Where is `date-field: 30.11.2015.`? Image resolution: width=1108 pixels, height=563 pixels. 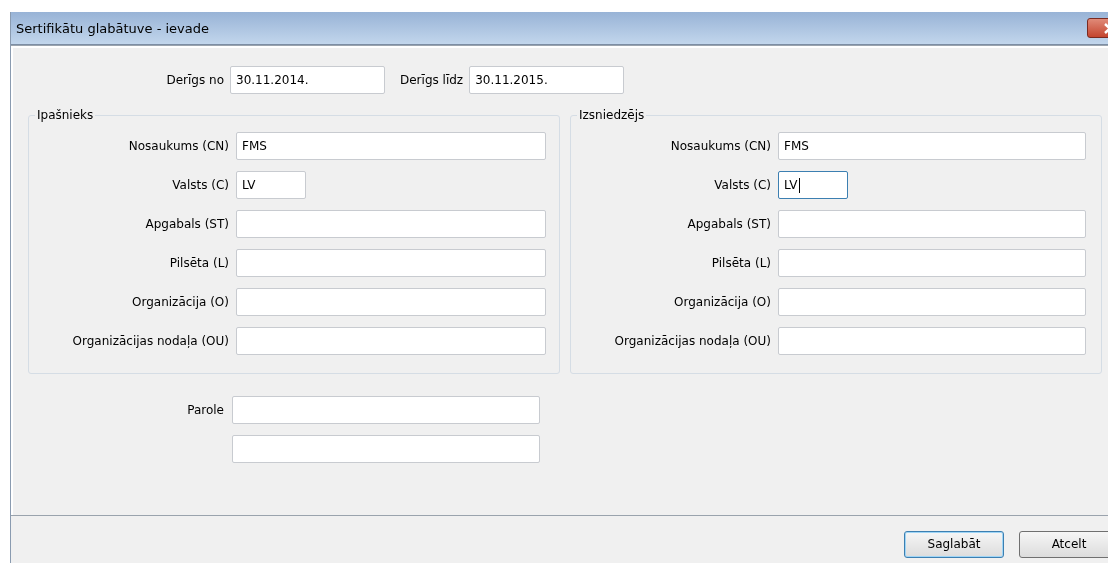
date-field: 30.11.2015. is located at coordinates (547, 80).